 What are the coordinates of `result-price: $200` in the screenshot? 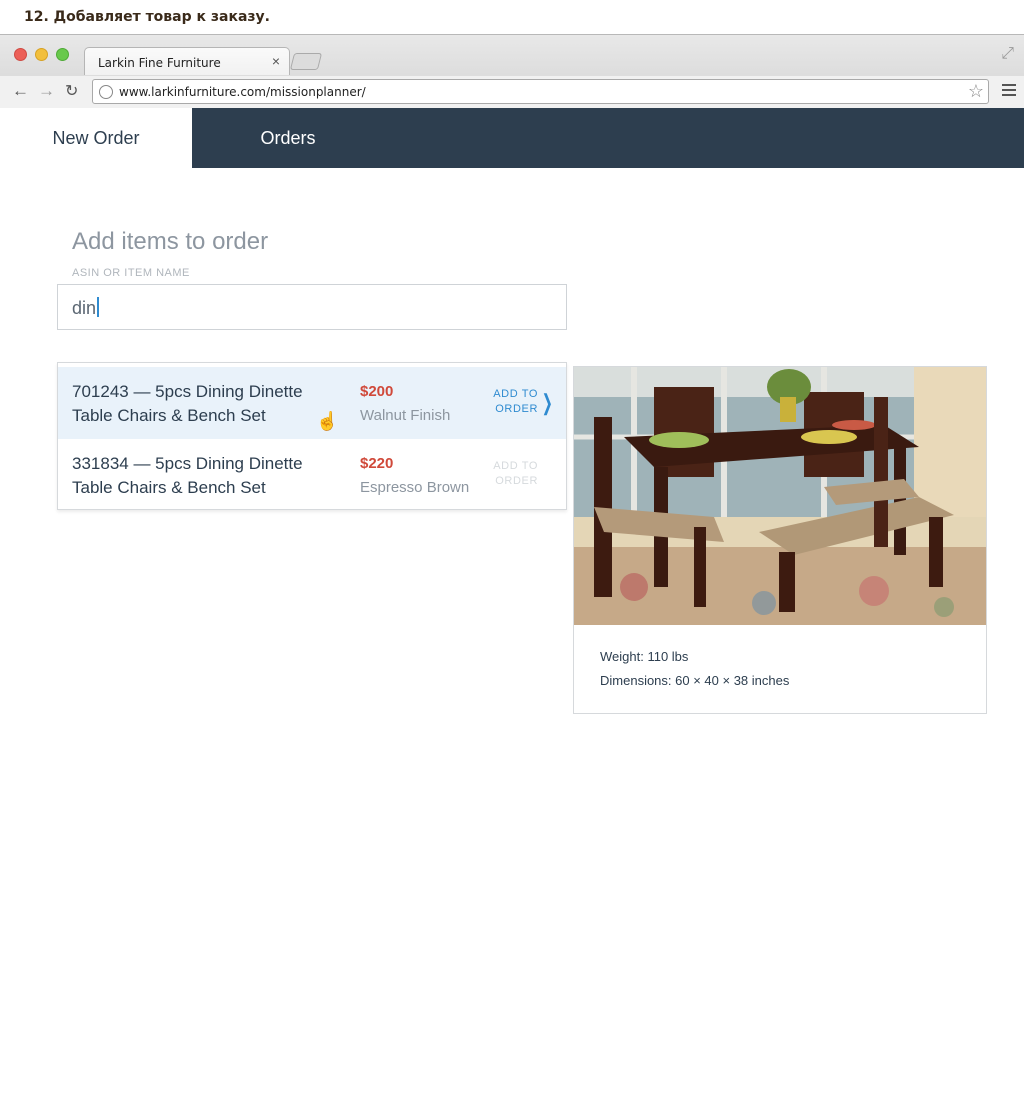 It's located at (377, 391).